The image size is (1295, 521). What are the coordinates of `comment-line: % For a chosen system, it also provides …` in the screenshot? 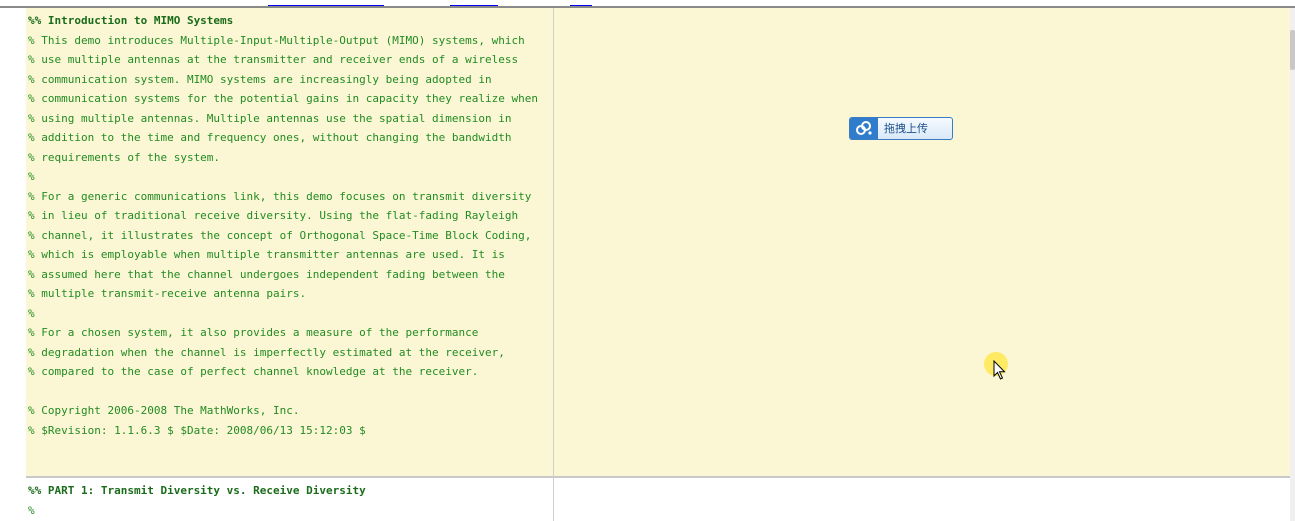 It's located at (253, 332).